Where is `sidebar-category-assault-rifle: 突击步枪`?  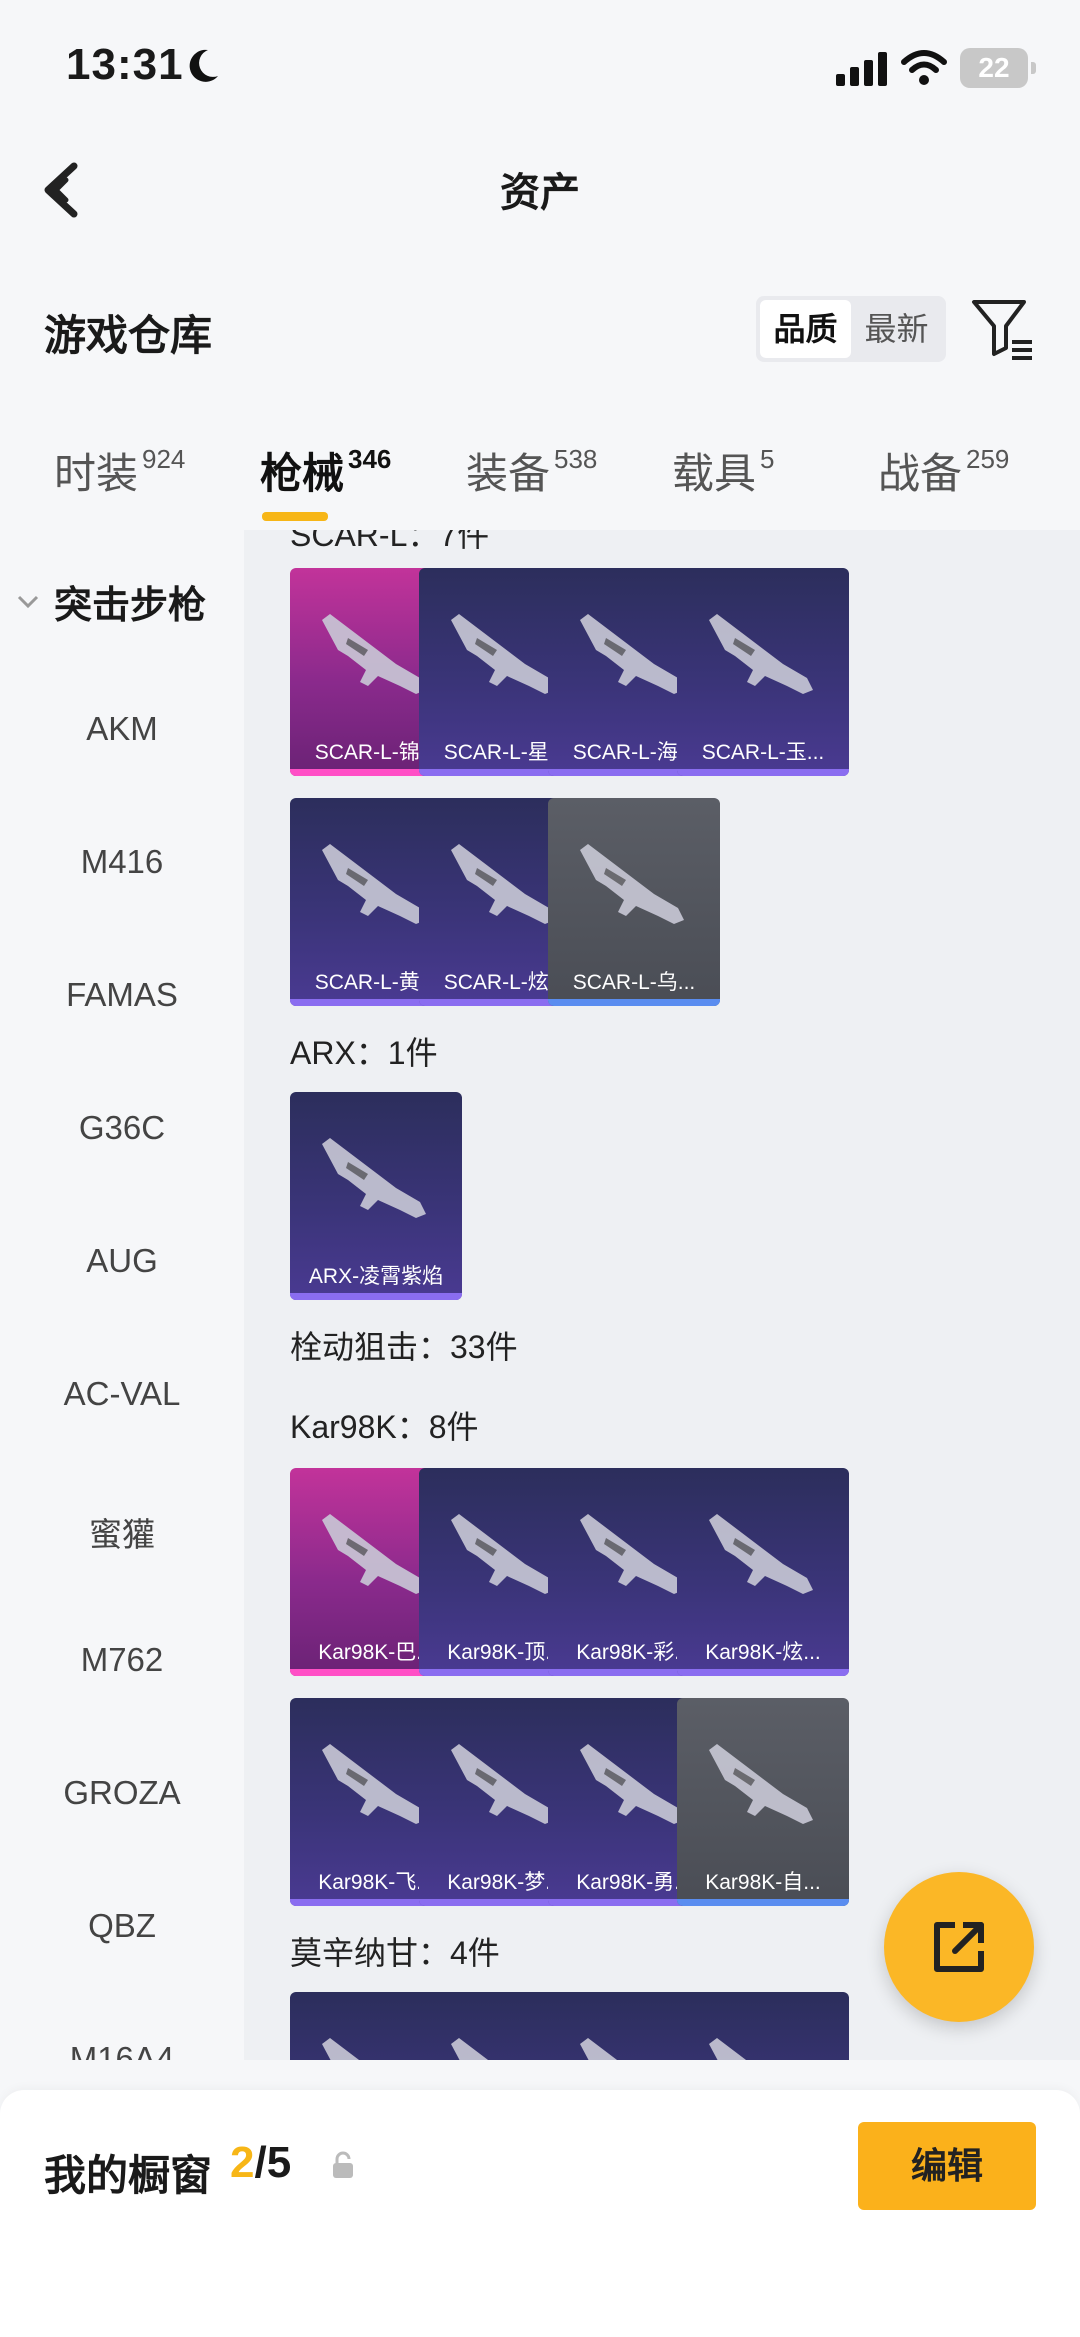
sidebar-category-assault-rifle: 突击步枪 is located at coordinates (111, 601).